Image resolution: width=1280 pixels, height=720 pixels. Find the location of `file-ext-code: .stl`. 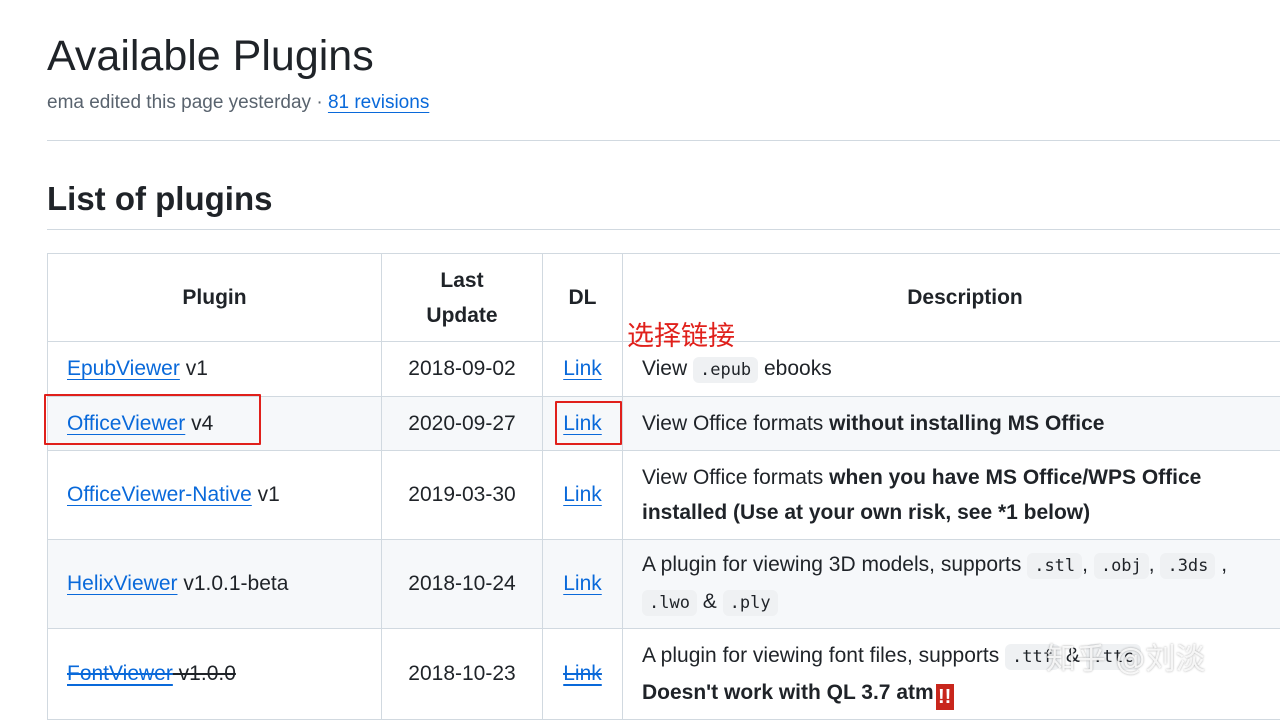

file-ext-code: .stl is located at coordinates (1054, 566).